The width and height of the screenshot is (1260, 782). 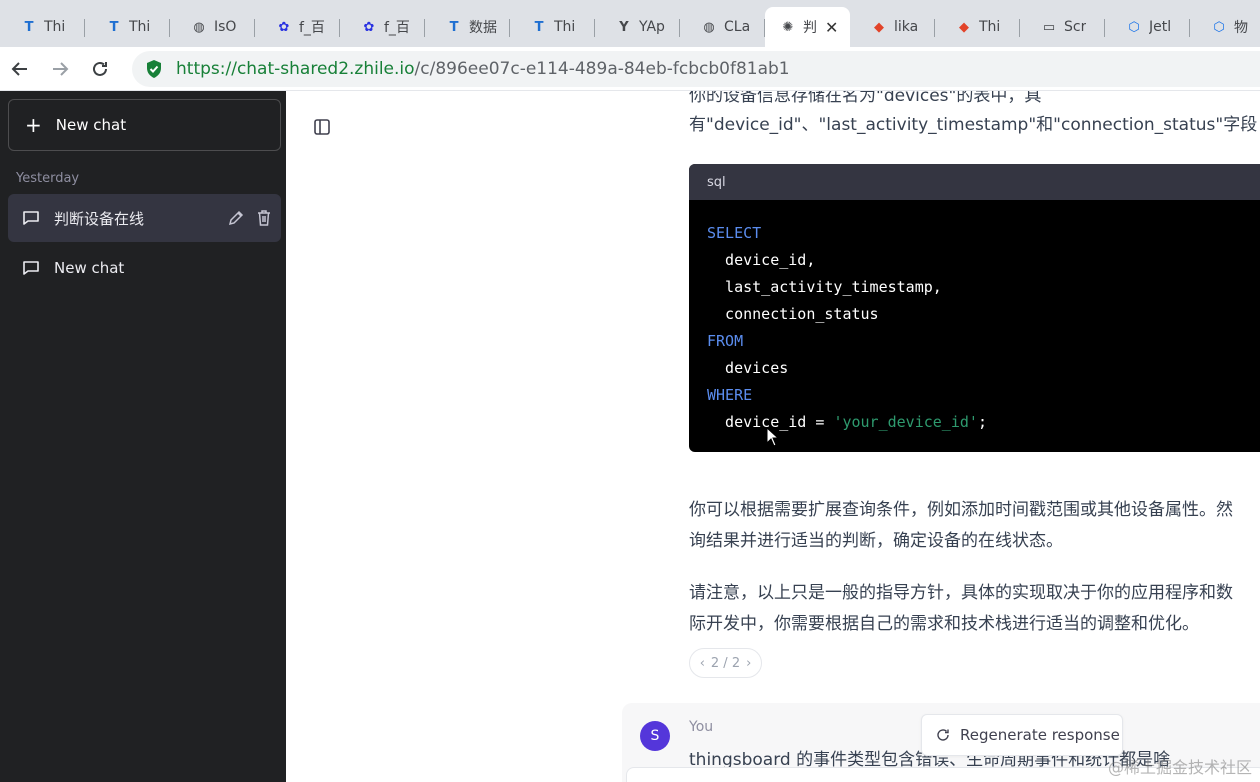 I want to click on close-icon: ✕, so click(x=831, y=27).